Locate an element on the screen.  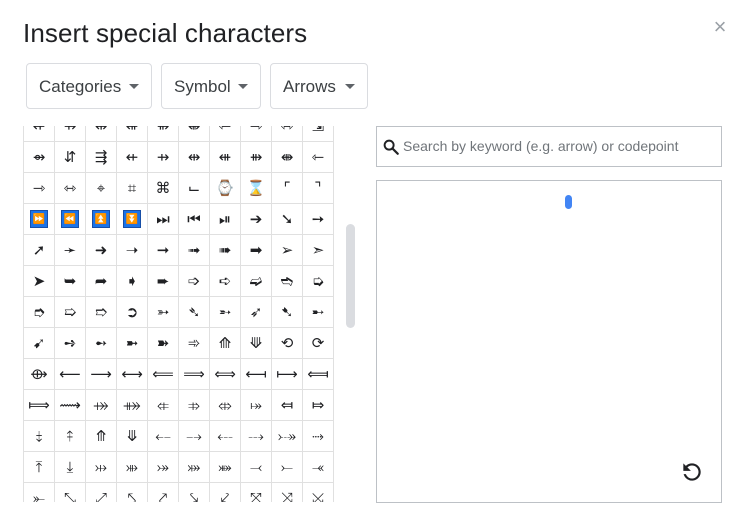
character-cell: ➛ is located at coordinates (70, 250).